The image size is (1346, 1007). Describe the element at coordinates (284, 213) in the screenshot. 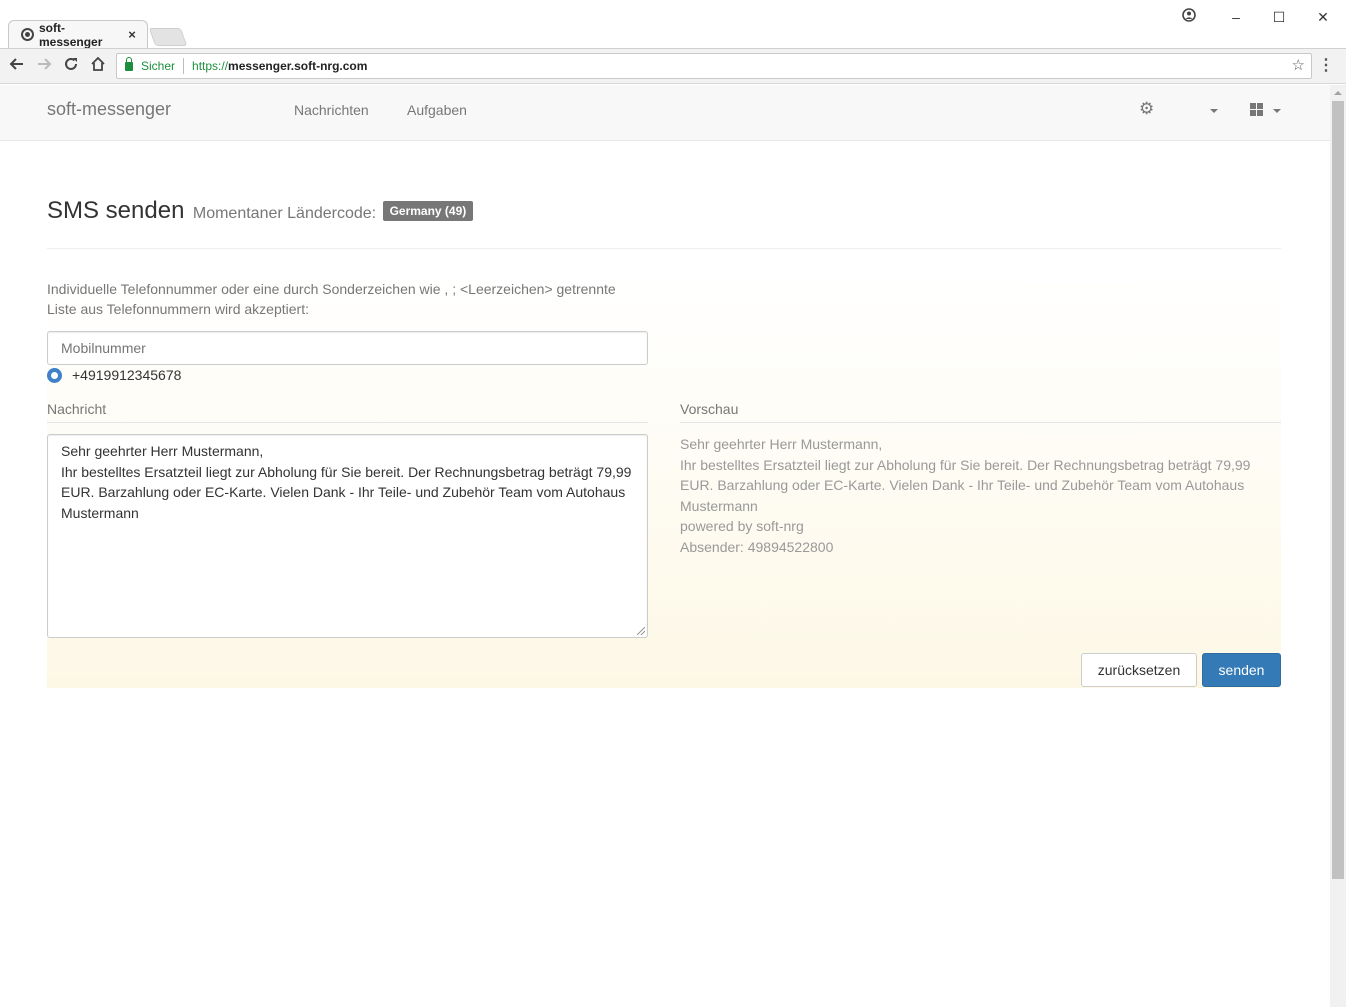

I see `page-subtitle: Momentaner Ländercode:` at that location.